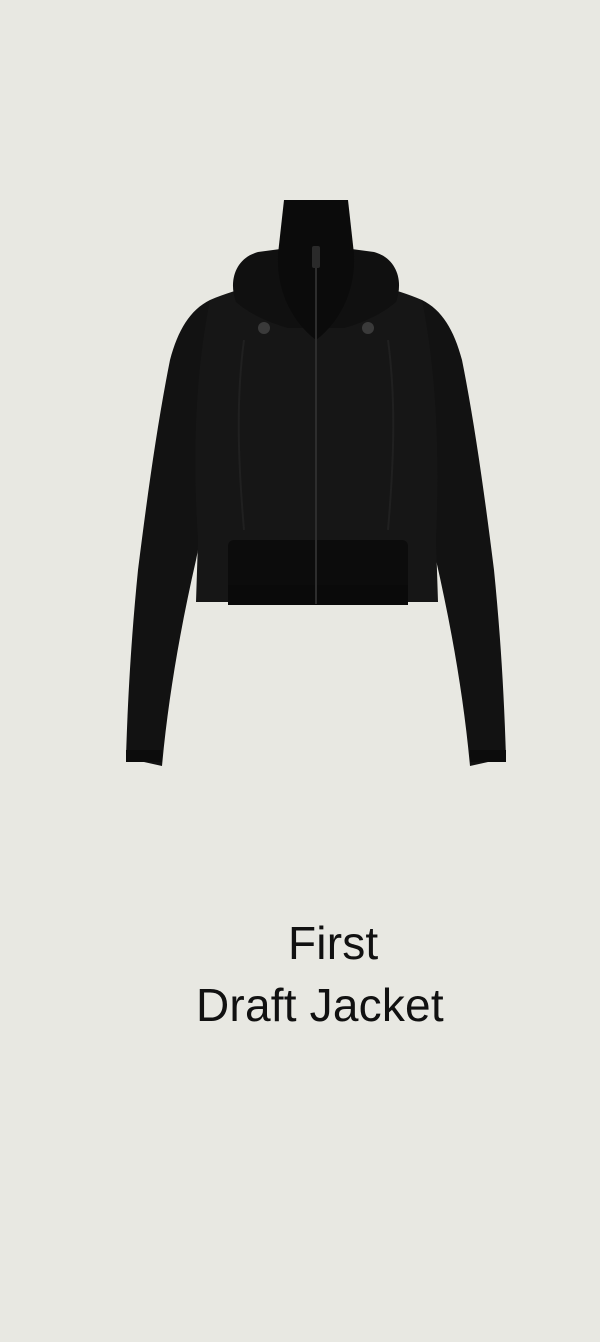 This screenshot has width=600, height=1342. What do you see at coordinates (333, 943) in the screenshot?
I see `product-title-line-1: First` at bounding box center [333, 943].